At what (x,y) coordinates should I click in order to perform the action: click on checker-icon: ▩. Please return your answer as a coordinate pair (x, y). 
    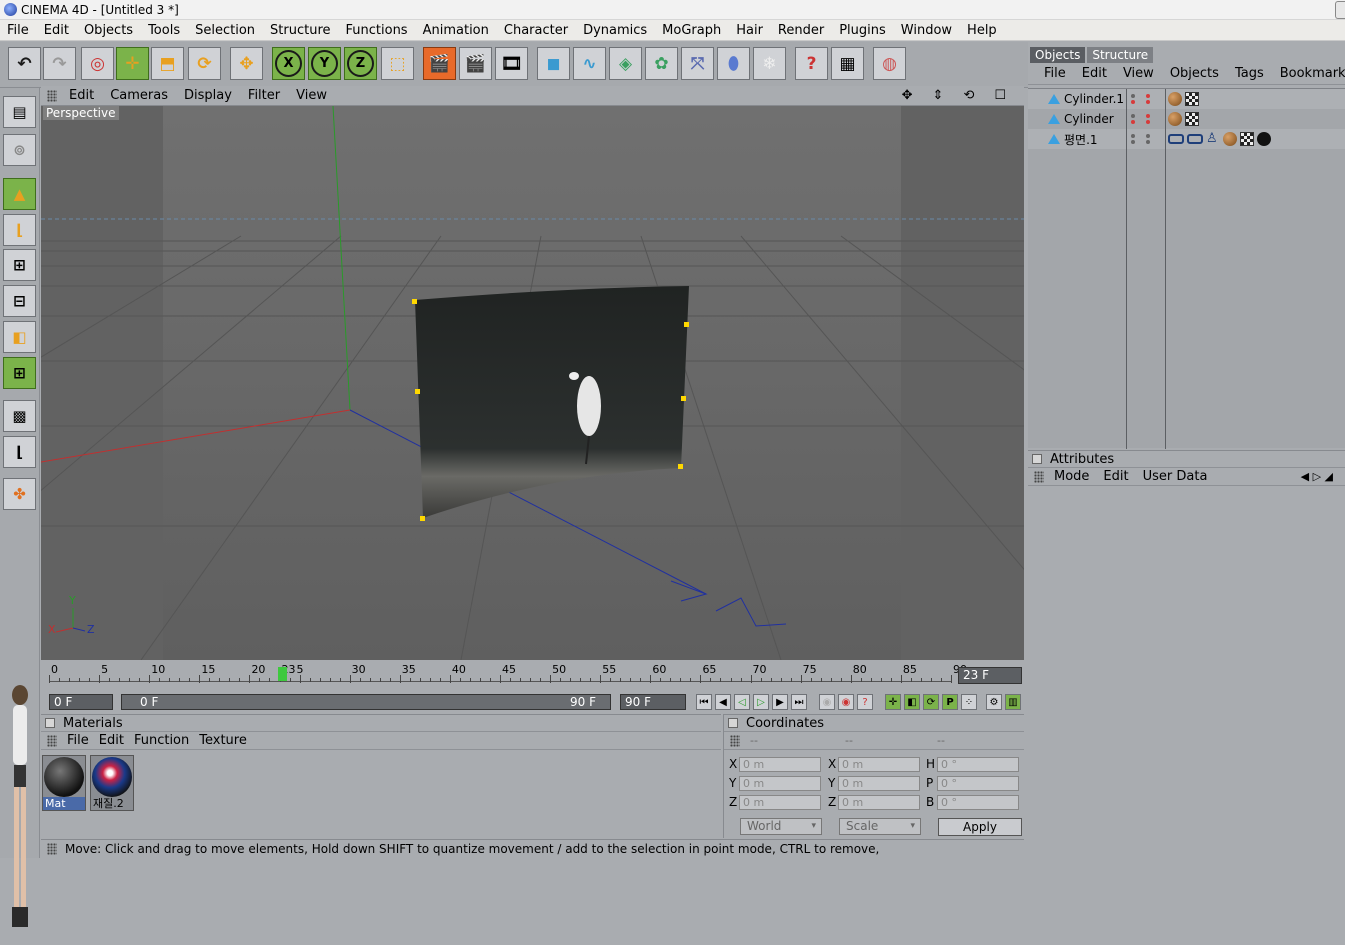
    Looking at the image, I should click on (19, 416).